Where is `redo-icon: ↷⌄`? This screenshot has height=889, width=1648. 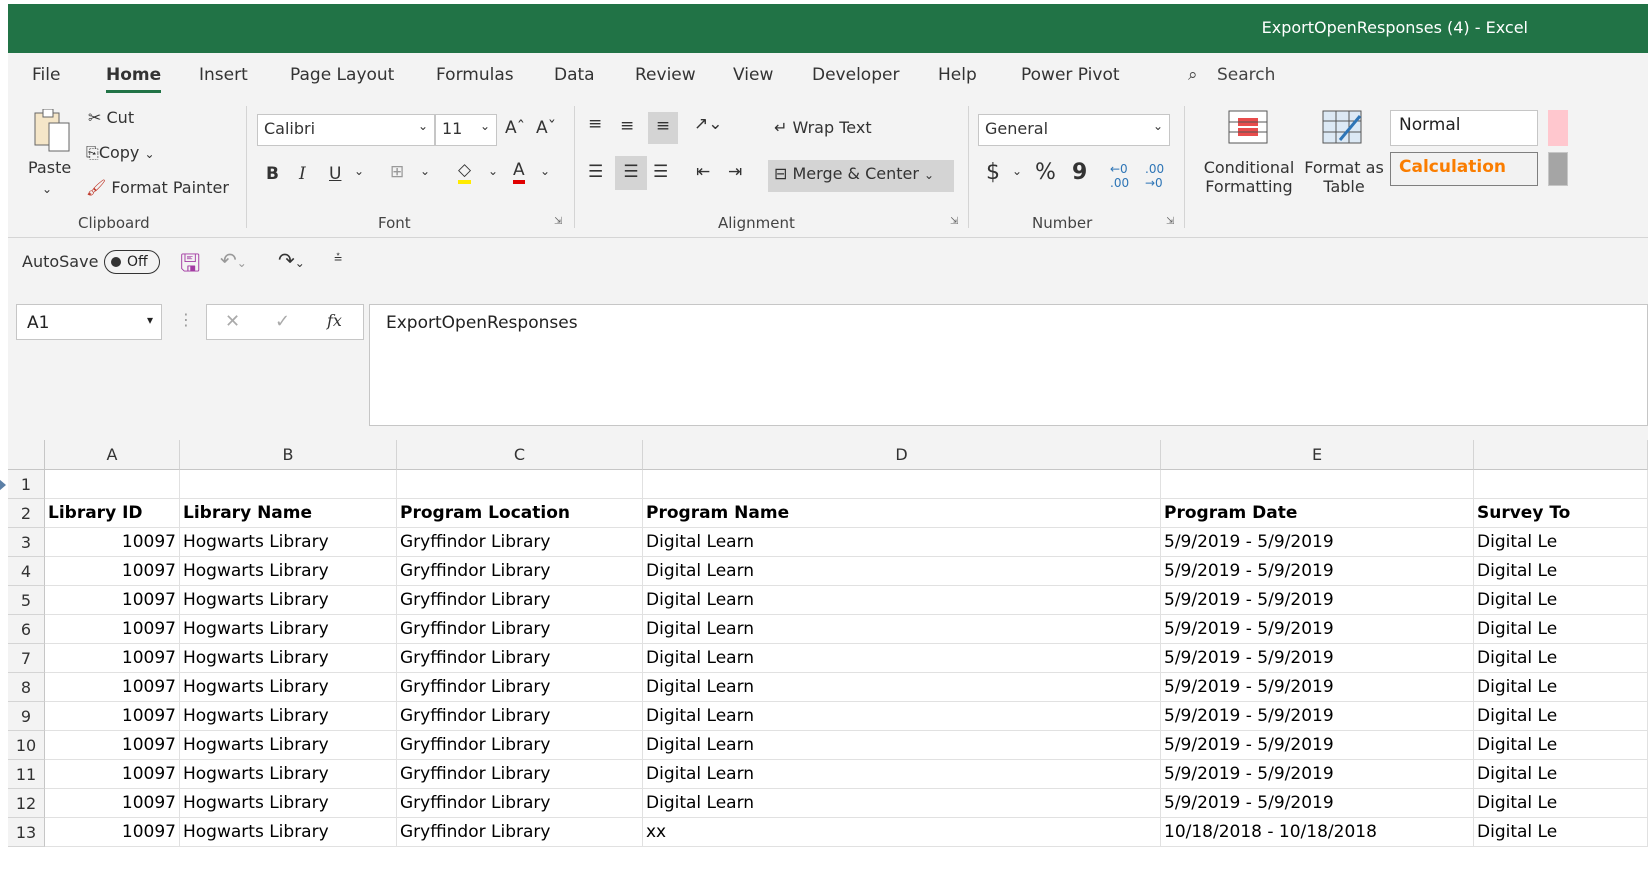
redo-icon: ↷⌄ is located at coordinates (291, 260).